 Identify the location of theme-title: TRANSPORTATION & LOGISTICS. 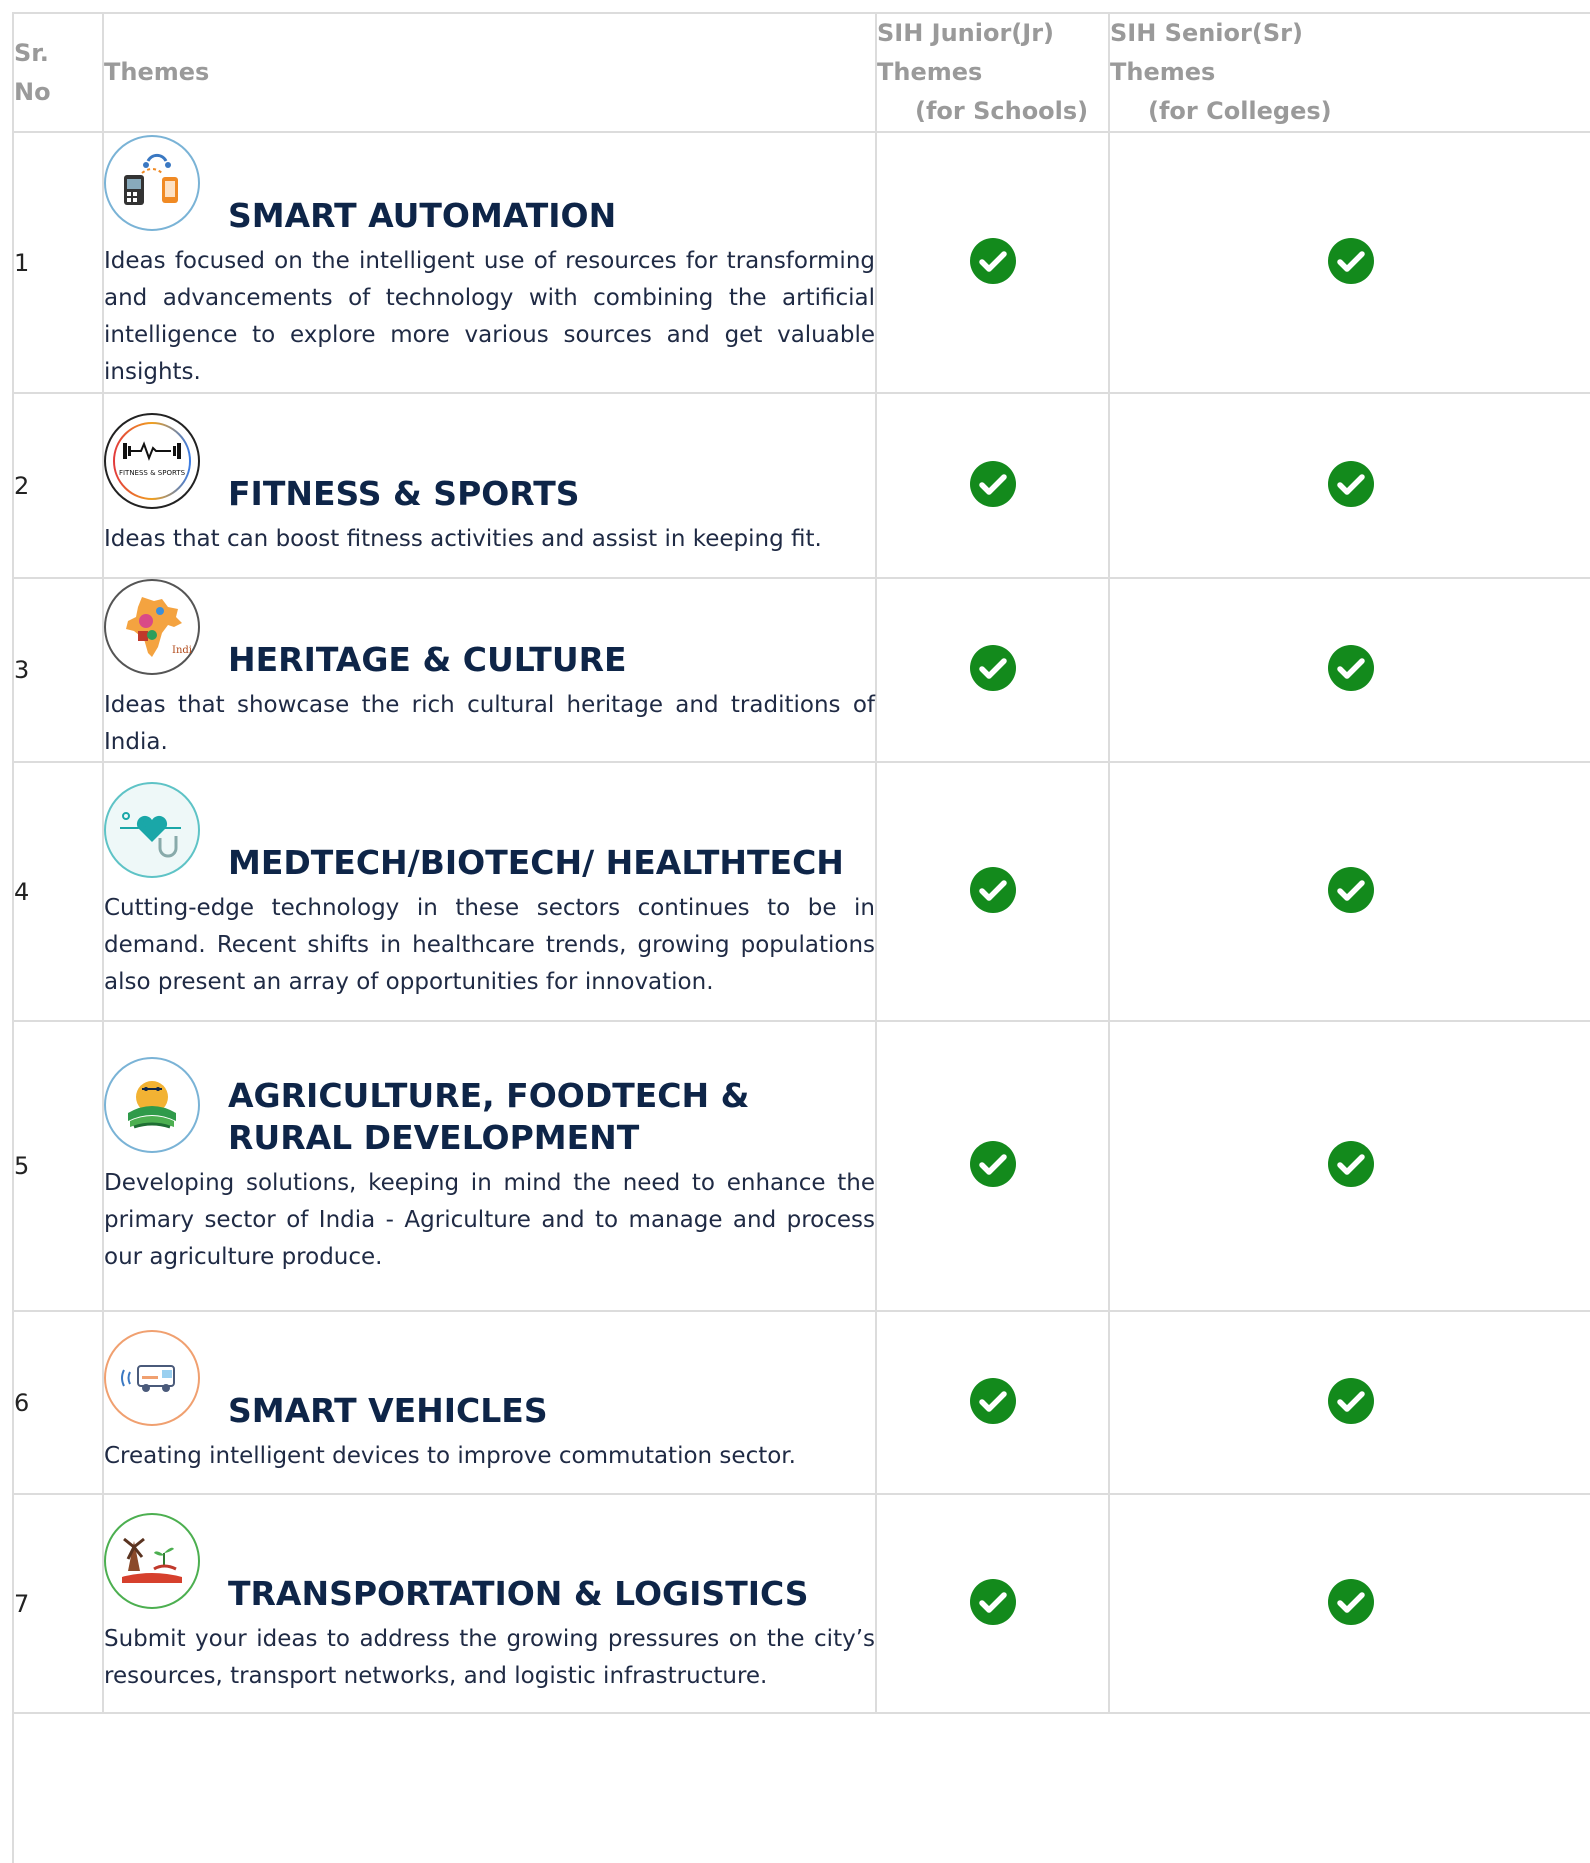
(518, 1593).